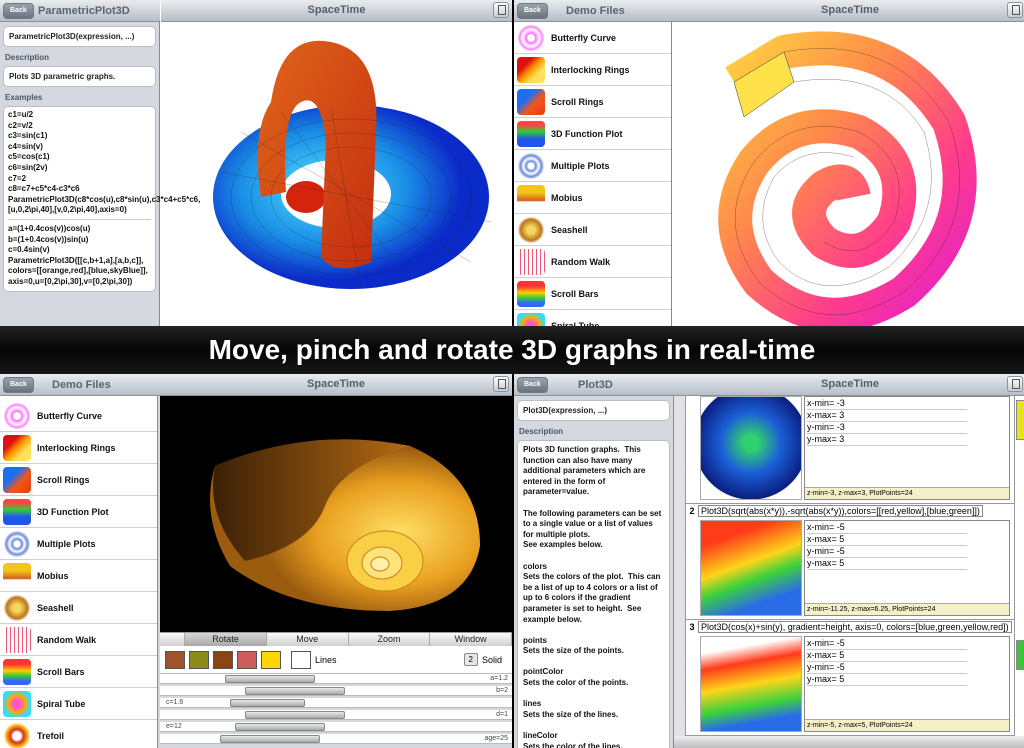  What do you see at coordinates (390, 639) in the screenshot?
I see `tab-zoom: Zoom` at bounding box center [390, 639].